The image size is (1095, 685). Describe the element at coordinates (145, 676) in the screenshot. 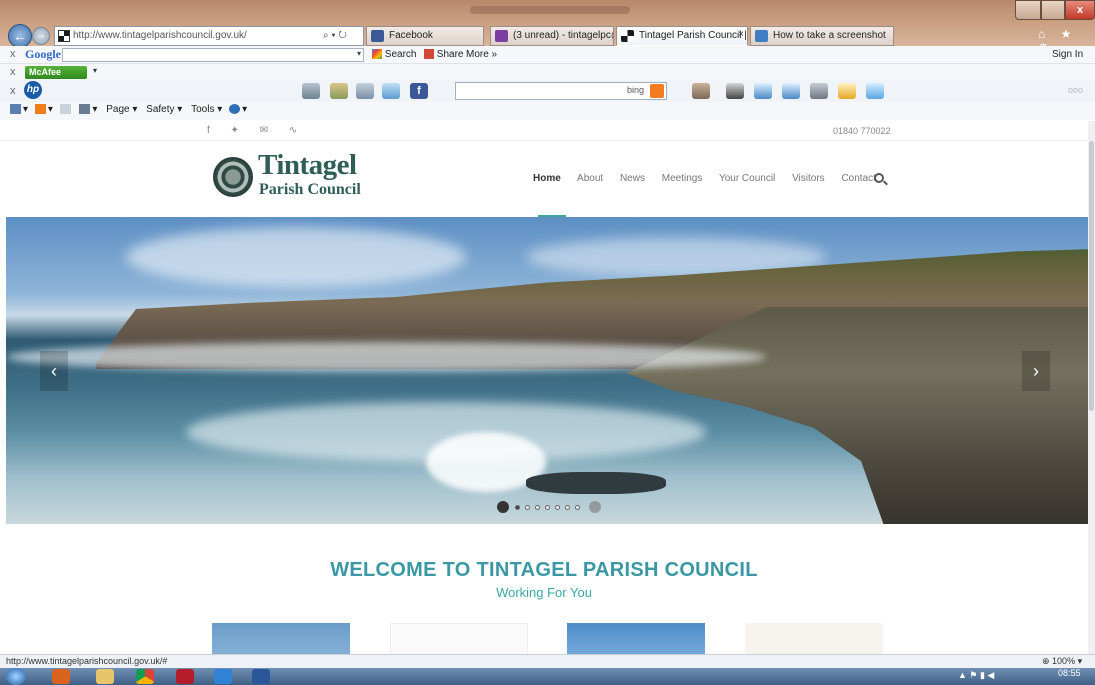

I see `chrome-icon` at that location.